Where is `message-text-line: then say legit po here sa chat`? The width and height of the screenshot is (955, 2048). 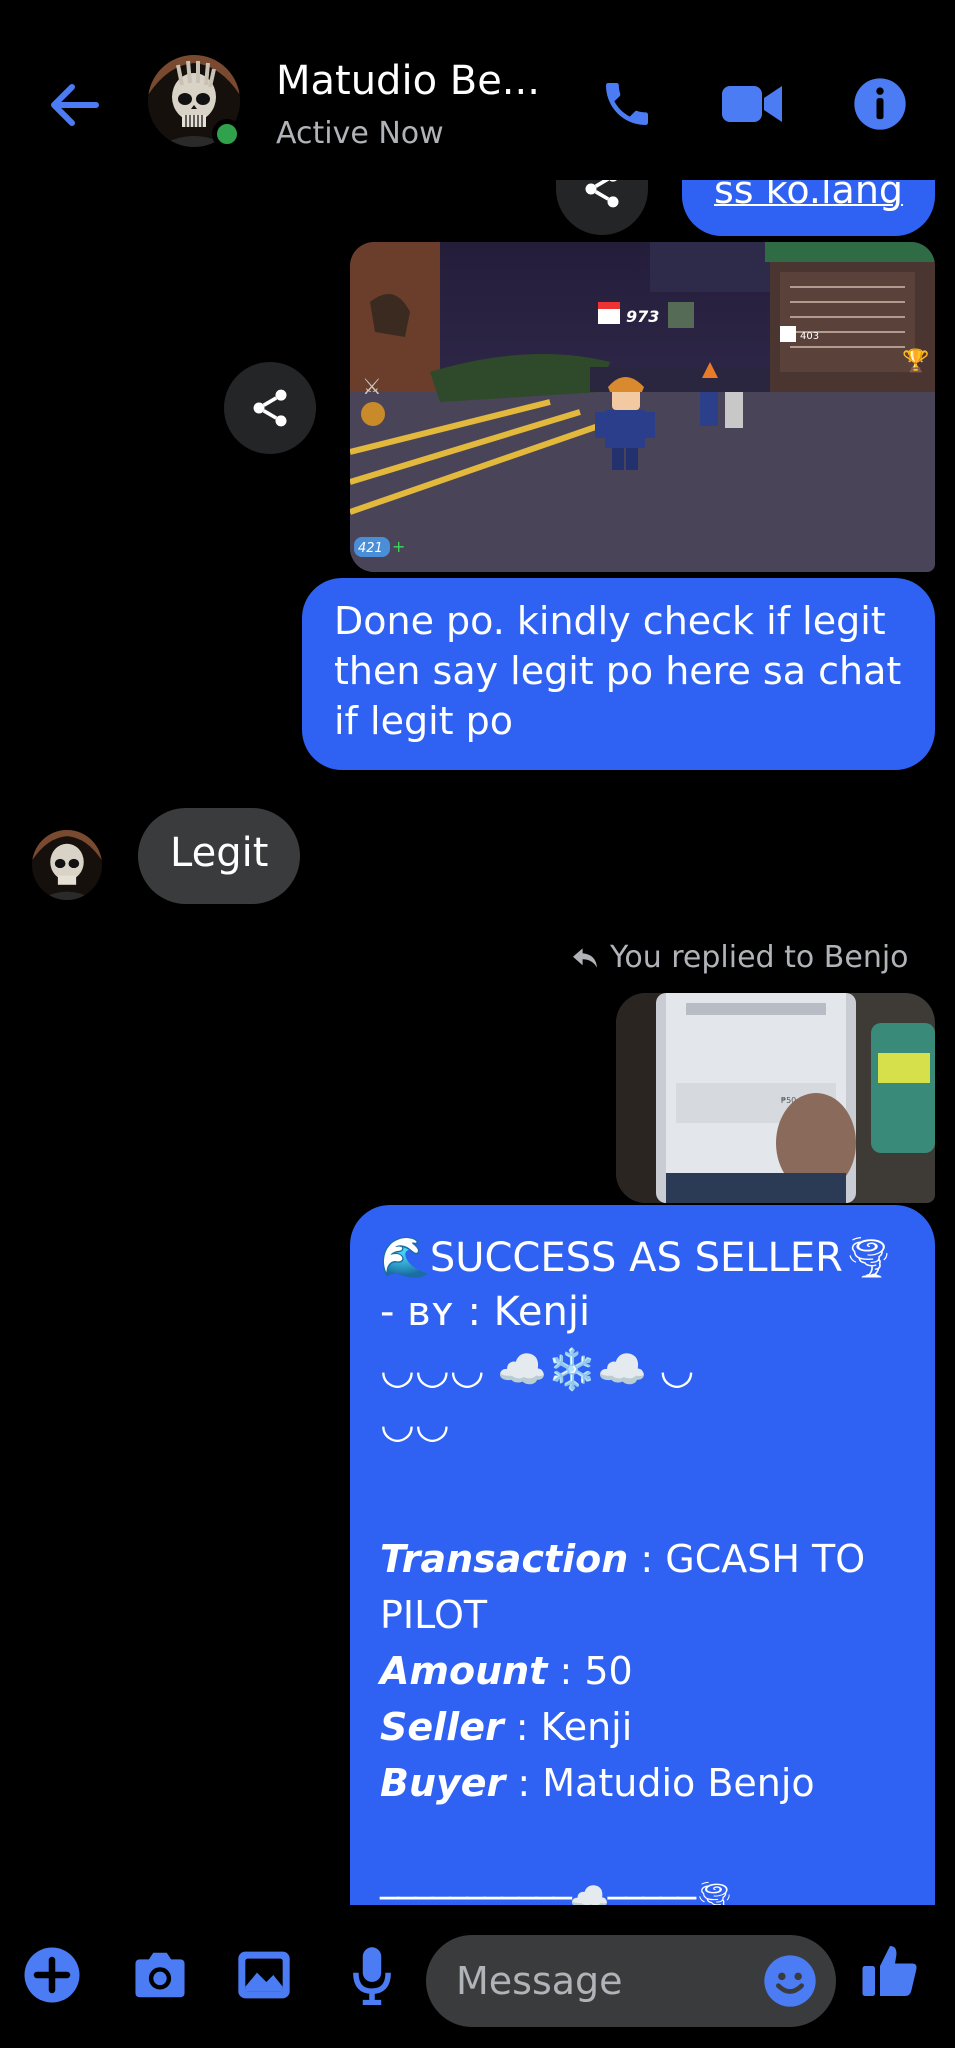
message-text-line: then say legit po here sa chat is located at coordinates (618, 671).